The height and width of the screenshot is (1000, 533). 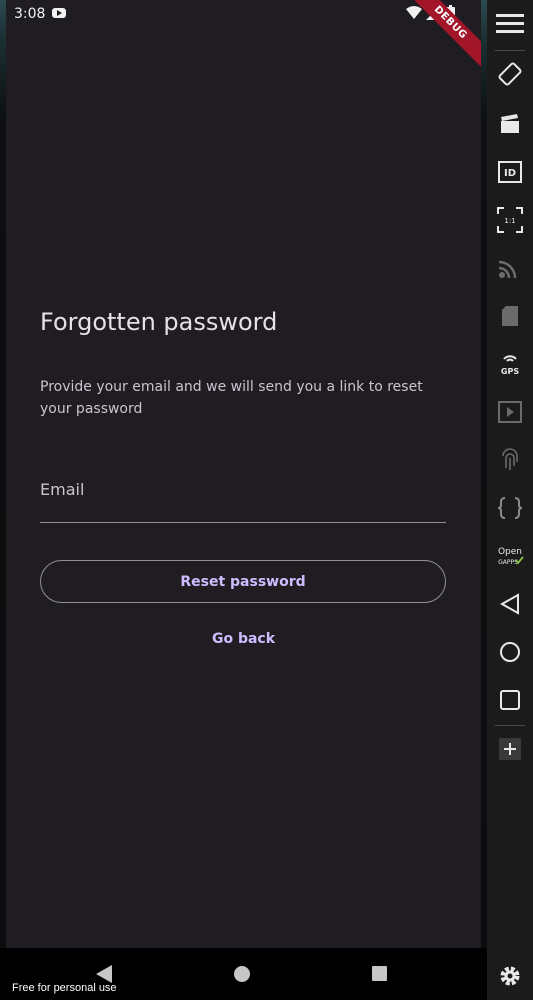 I want to click on id-icon: ID, so click(x=510, y=172).